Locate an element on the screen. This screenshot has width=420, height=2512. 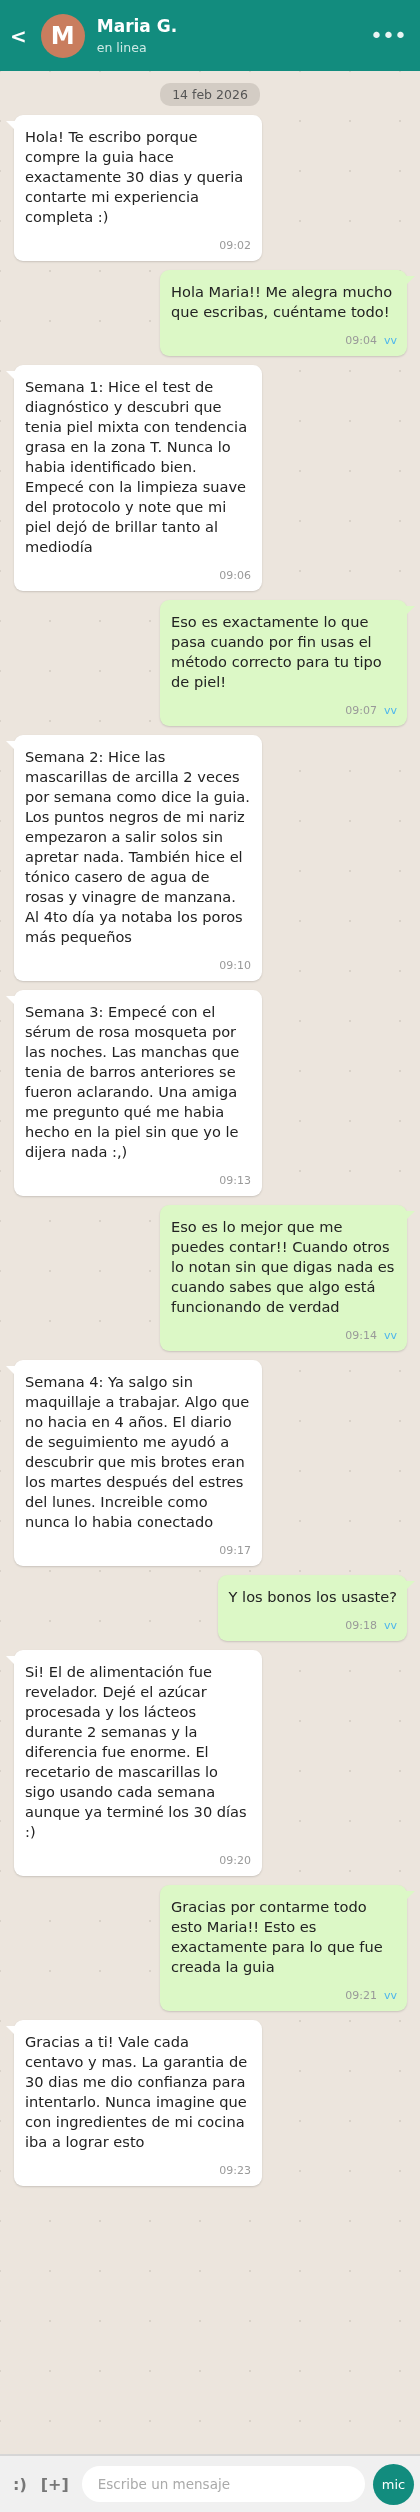
emoji-button: :) is located at coordinates (20, 2484).